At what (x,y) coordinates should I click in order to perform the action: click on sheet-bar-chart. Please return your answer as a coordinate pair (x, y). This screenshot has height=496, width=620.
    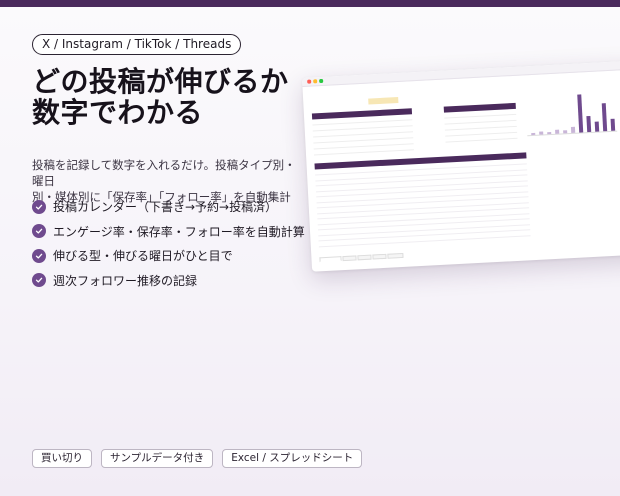
    Looking at the image, I should click on (571, 113).